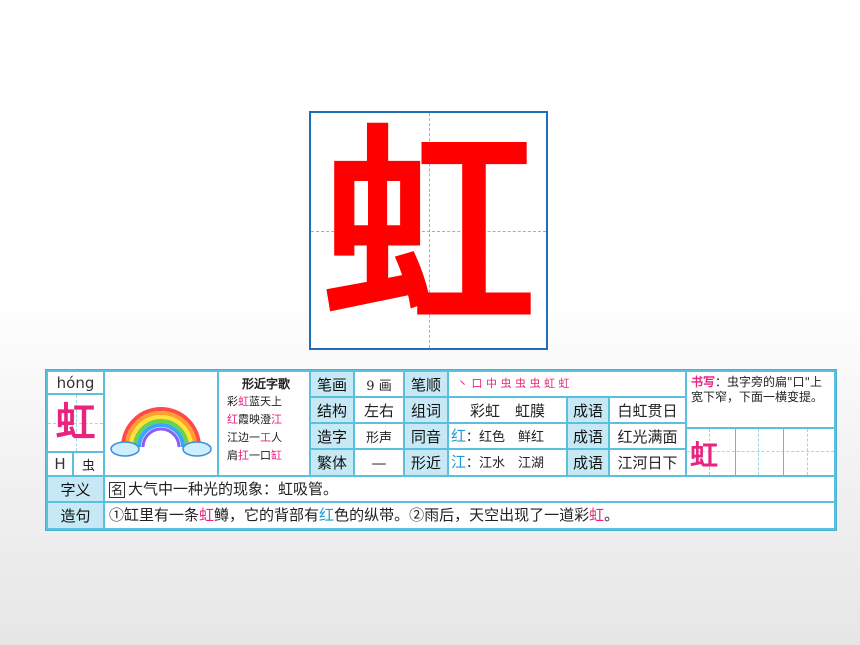 This screenshot has width=860, height=645. I want to click on pinyin: hóng, so click(75, 382).